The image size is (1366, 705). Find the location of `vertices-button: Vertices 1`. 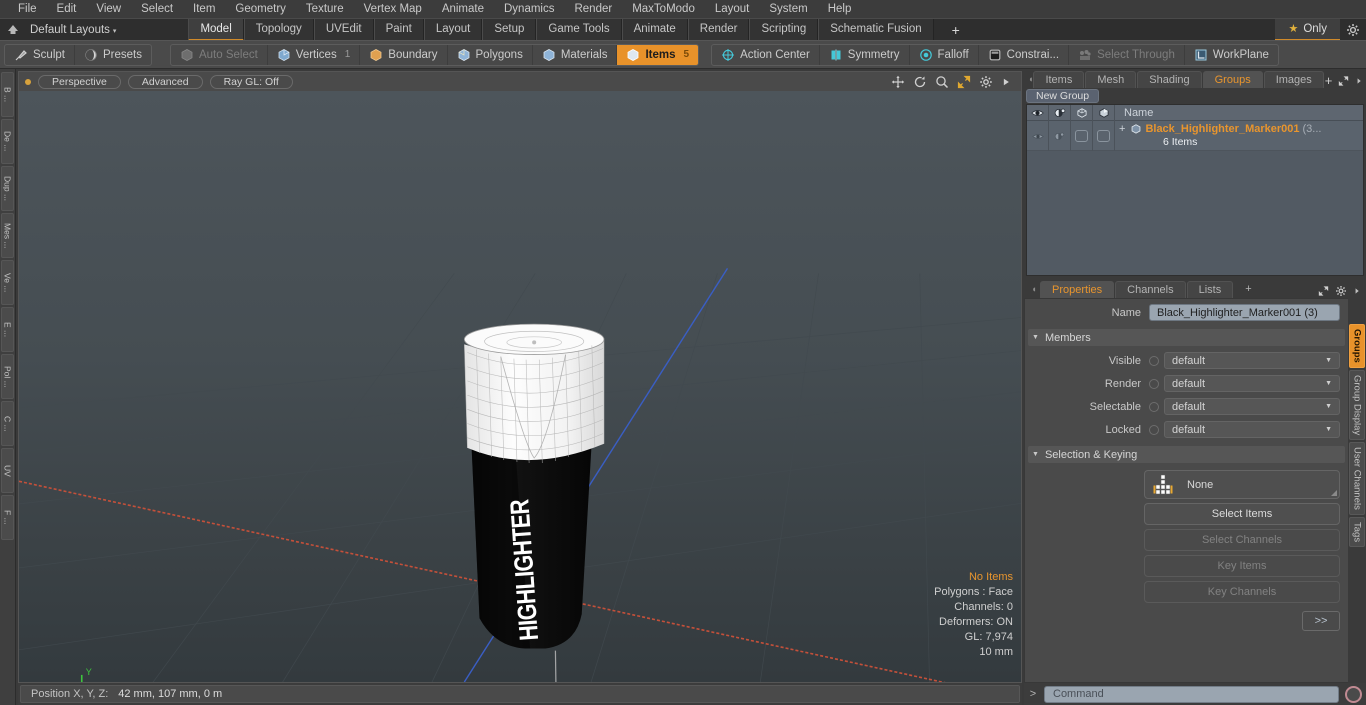

vertices-button: Vertices 1 is located at coordinates (314, 54).